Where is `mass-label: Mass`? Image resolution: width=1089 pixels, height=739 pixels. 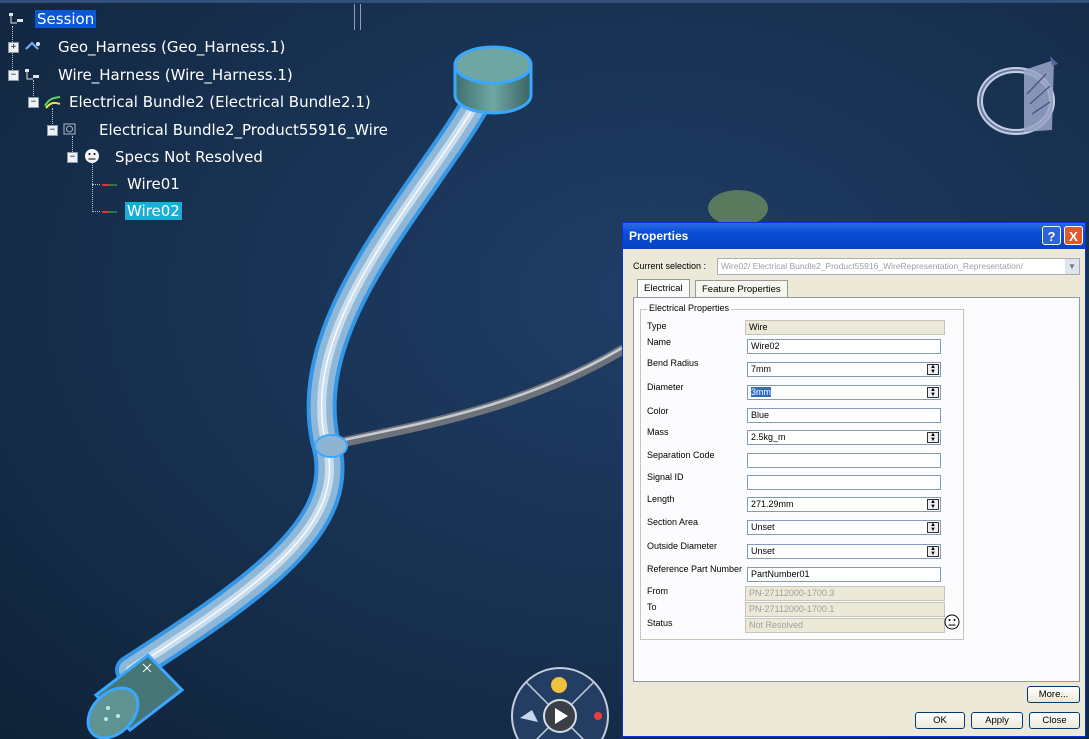 mass-label: Mass is located at coordinates (658, 432).